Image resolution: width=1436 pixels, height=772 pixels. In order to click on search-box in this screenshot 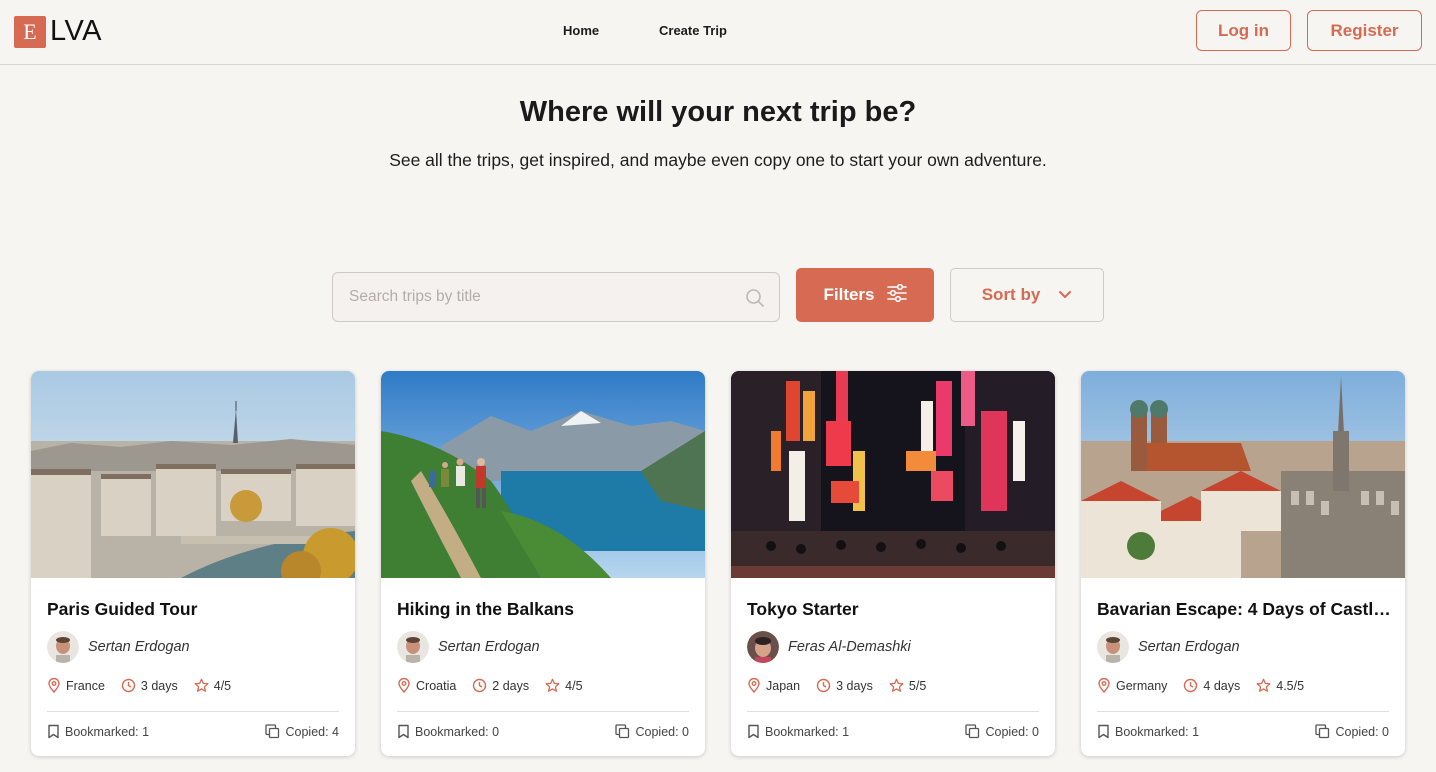, I will do `click(556, 297)`.